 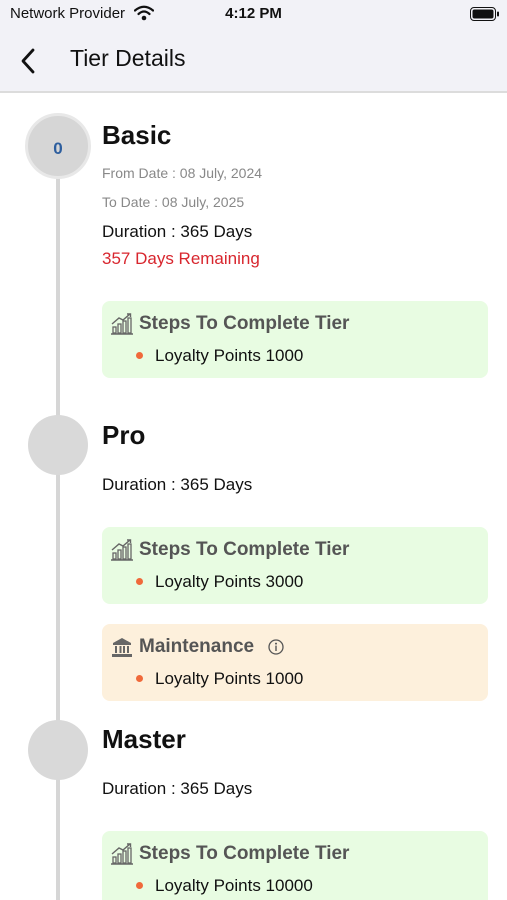 I want to click on battery-icon, so click(x=485, y=16).